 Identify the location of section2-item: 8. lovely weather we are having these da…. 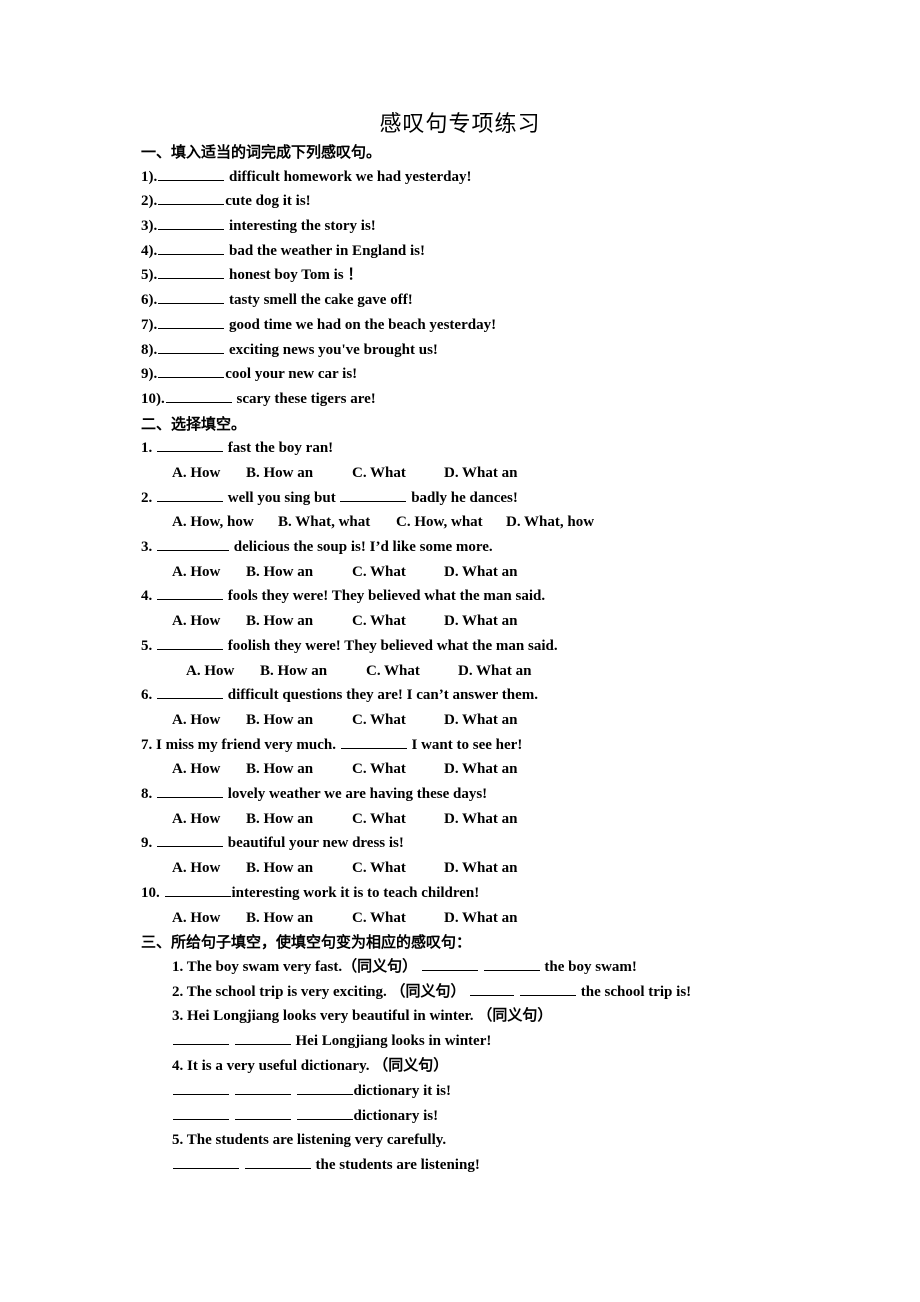
(511, 794).